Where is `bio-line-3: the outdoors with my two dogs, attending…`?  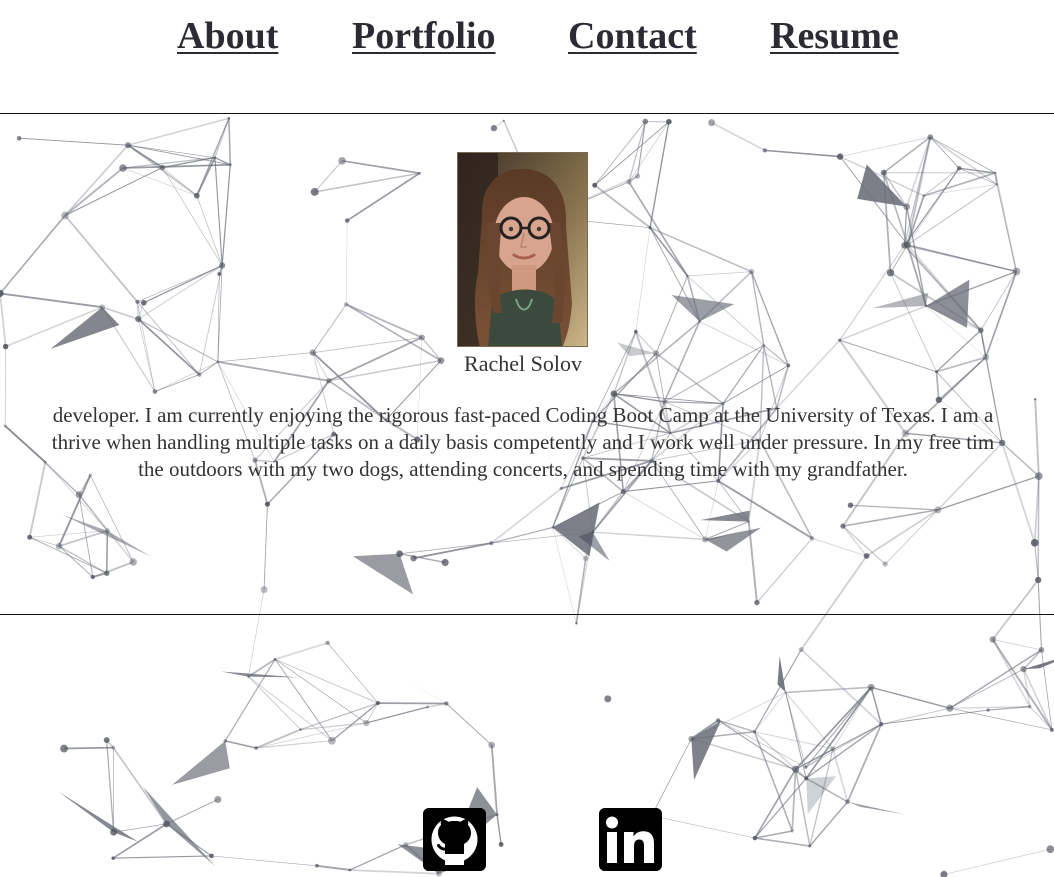 bio-line-3: the outdoors with my two dogs, attending… is located at coordinates (523, 469).